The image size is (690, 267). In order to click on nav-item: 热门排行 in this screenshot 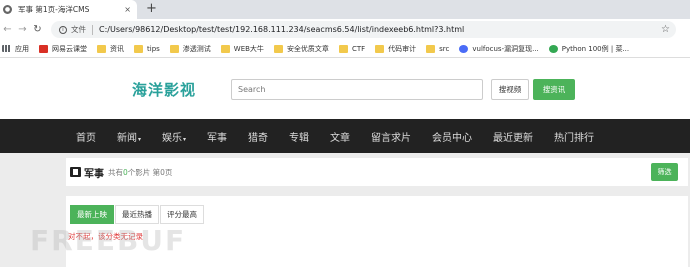, I will do `click(574, 136)`.